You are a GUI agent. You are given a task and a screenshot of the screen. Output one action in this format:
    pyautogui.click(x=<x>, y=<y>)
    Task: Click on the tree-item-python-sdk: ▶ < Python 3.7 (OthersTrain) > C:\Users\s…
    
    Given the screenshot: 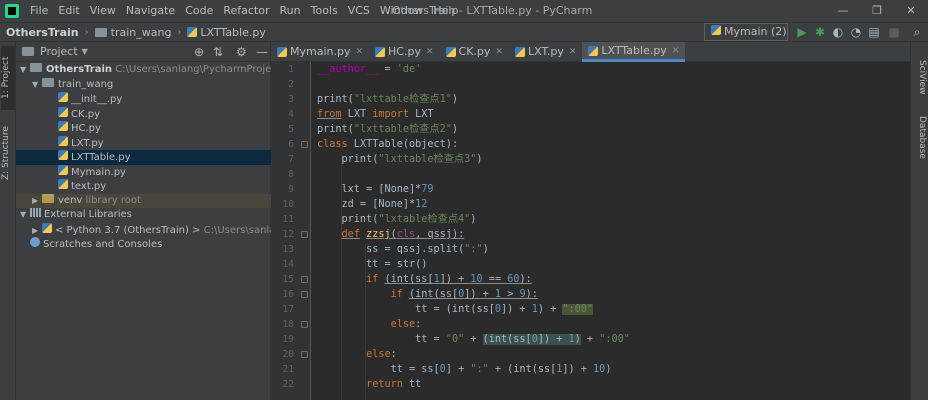 What is the action you would take?
    pyautogui.click(x=143, y=230)
    